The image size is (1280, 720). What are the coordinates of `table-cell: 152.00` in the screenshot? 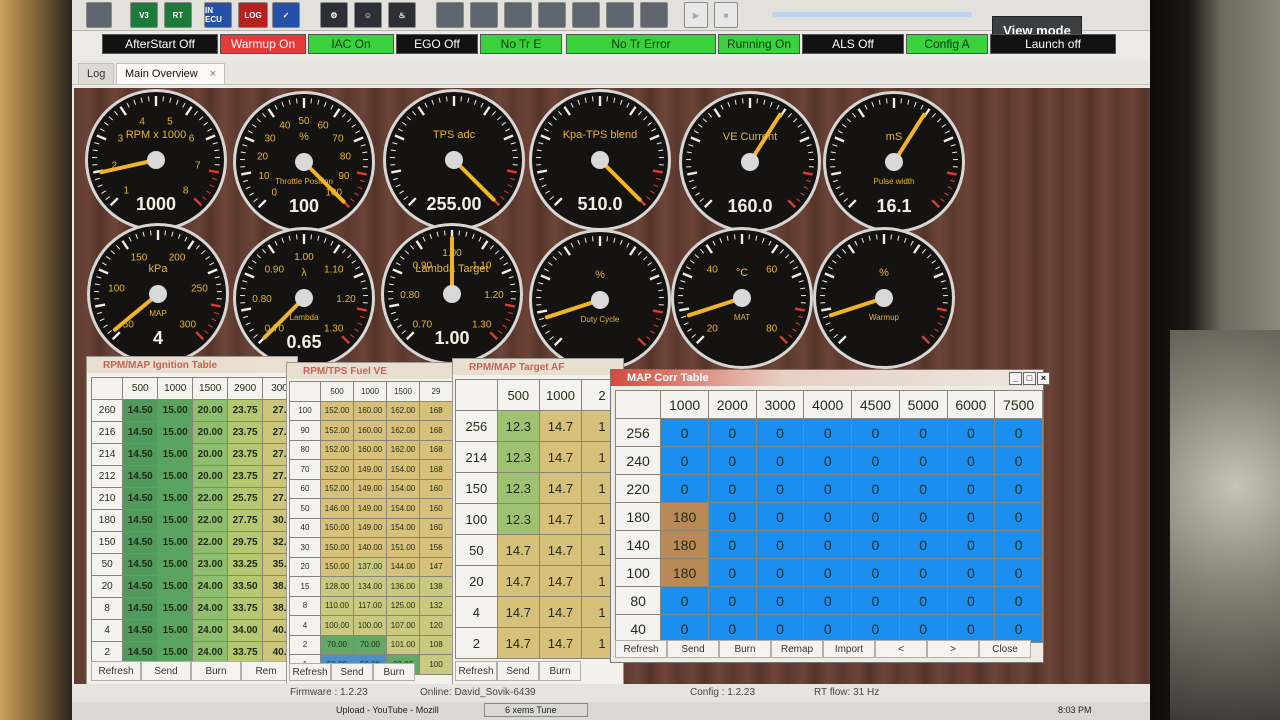 It's located at (337, 488).